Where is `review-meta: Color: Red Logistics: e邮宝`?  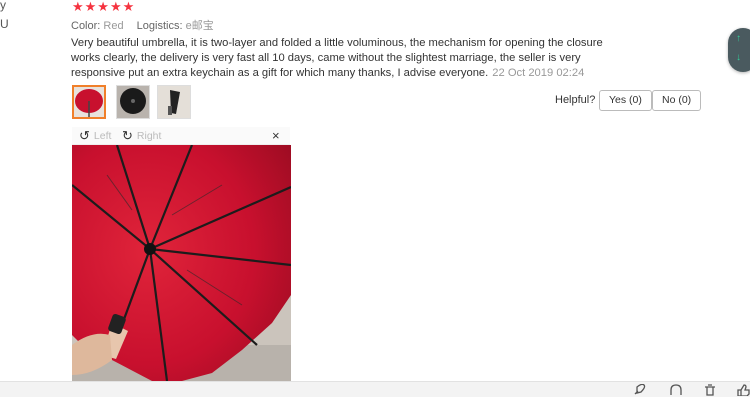 review-meta: Color: Red Logistics: e邮宝 is located at coordinates (147, 25).